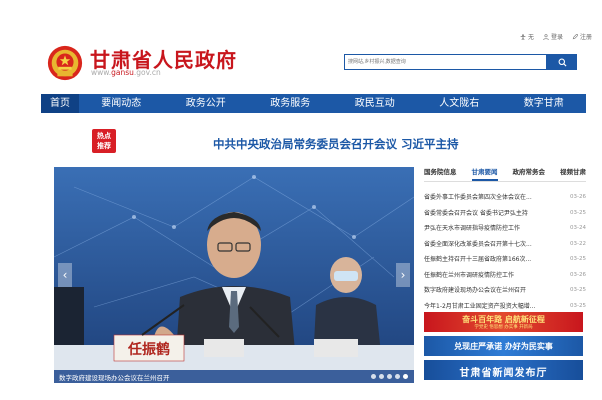  Describe the element at coordinates (489, 276) in the screenshot. I see `news-title: 任振鹤在兰州市调研疫情防控工作` at that location.